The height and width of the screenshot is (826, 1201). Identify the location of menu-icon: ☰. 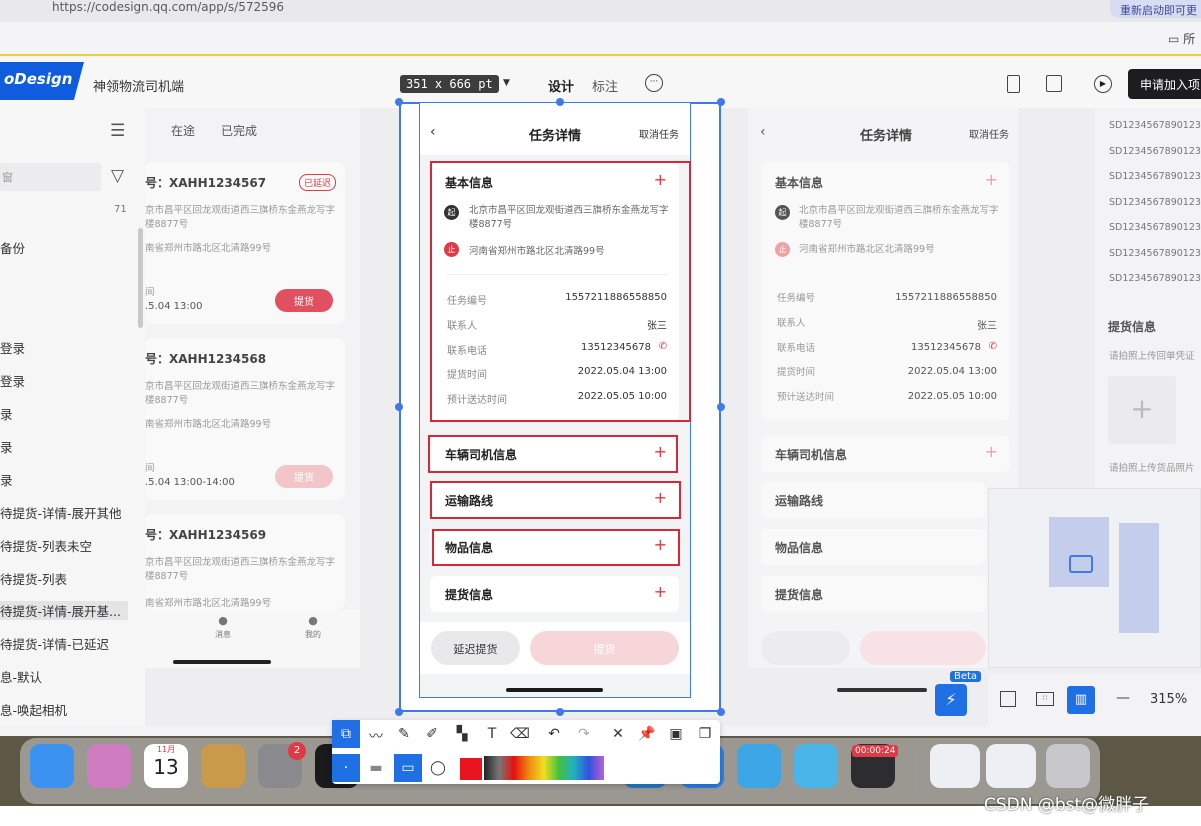
(117, 131).